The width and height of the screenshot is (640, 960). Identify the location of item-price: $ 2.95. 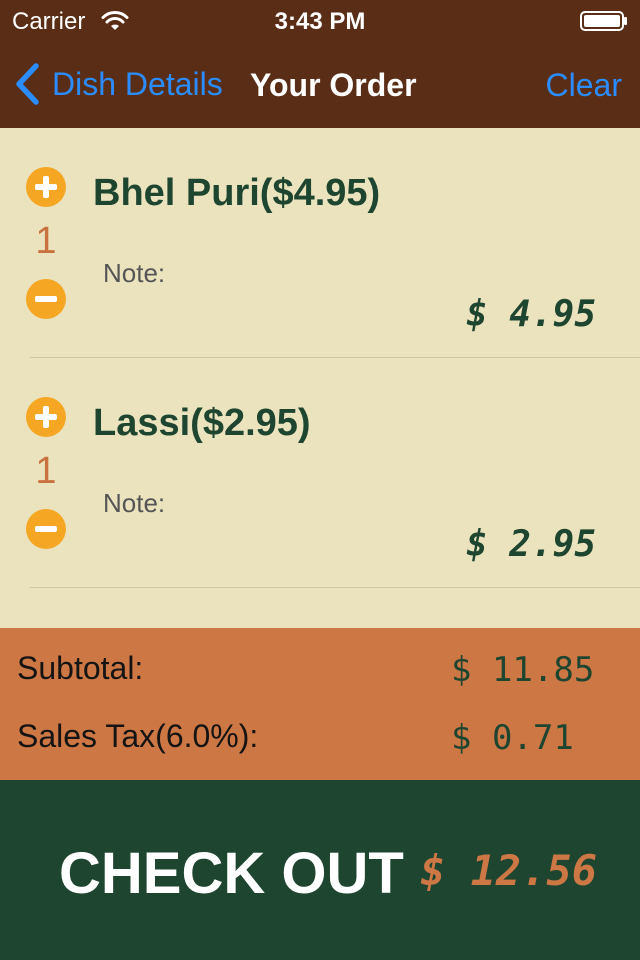
(530, 544).